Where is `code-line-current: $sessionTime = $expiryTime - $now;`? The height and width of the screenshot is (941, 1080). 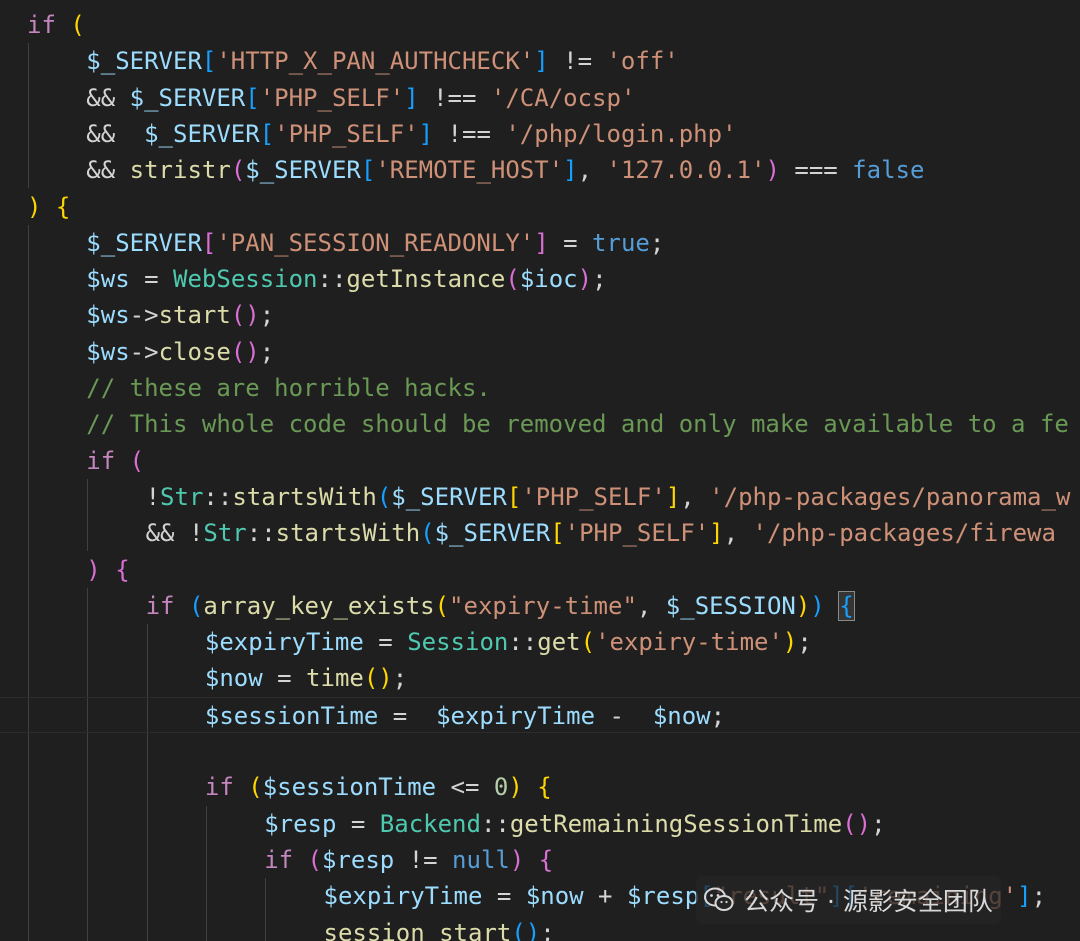
code-line-current: $sessionTime = $expiryTime - $now; is located at coordinates (540, 714).